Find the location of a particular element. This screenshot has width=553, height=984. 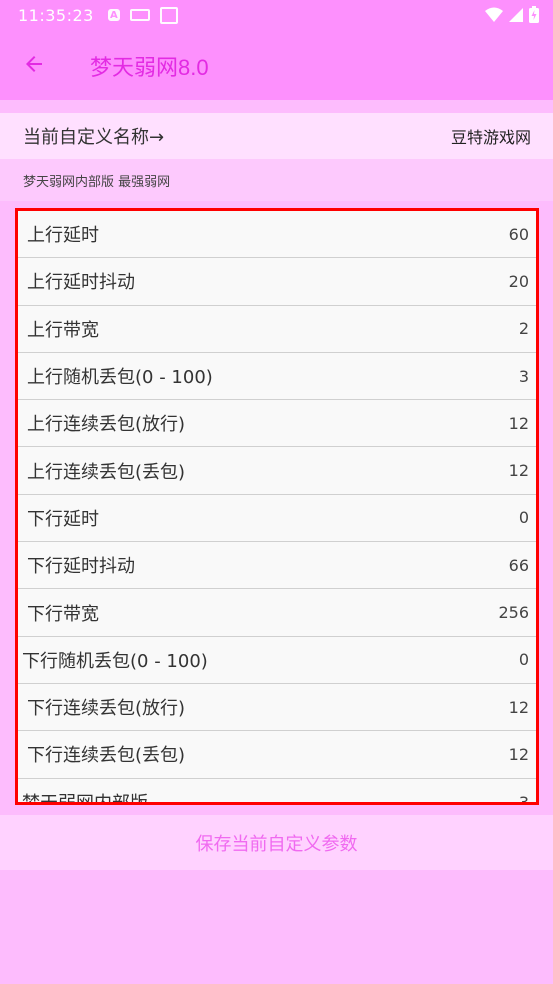

setting-label: 上行连续丢包(放行) is located at coordinates (106, 425).